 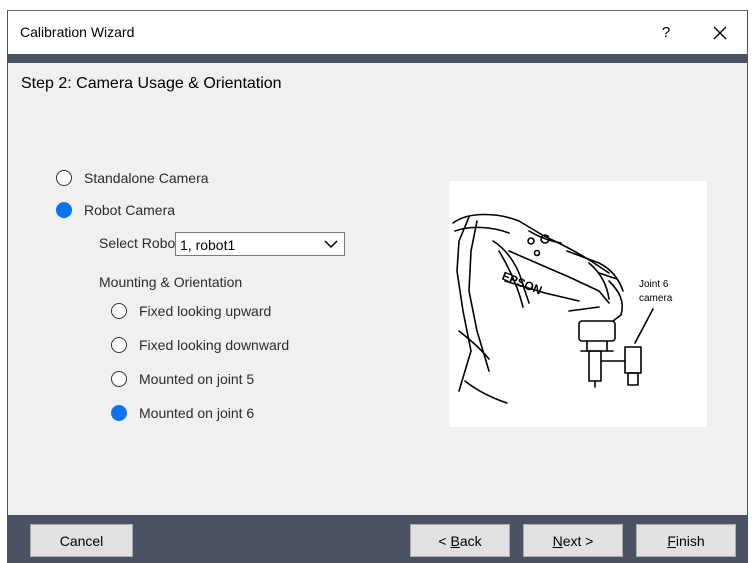 I want to click on close-button, so click(x=720, y=33).